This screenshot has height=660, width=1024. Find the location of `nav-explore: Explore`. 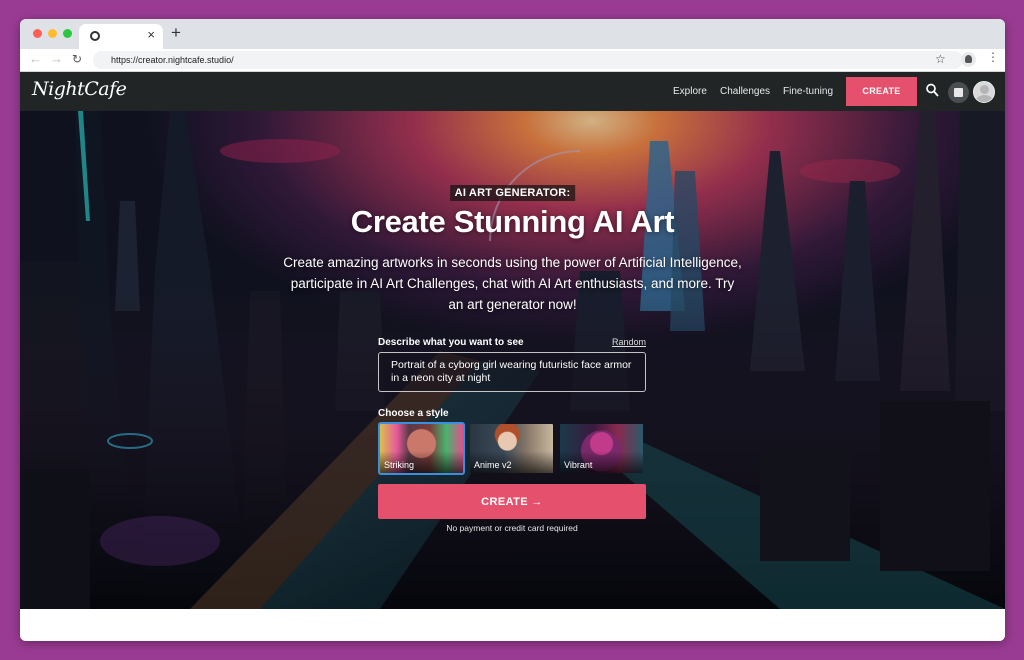

nav-explore: Explore is located at coordinates (690, 91).